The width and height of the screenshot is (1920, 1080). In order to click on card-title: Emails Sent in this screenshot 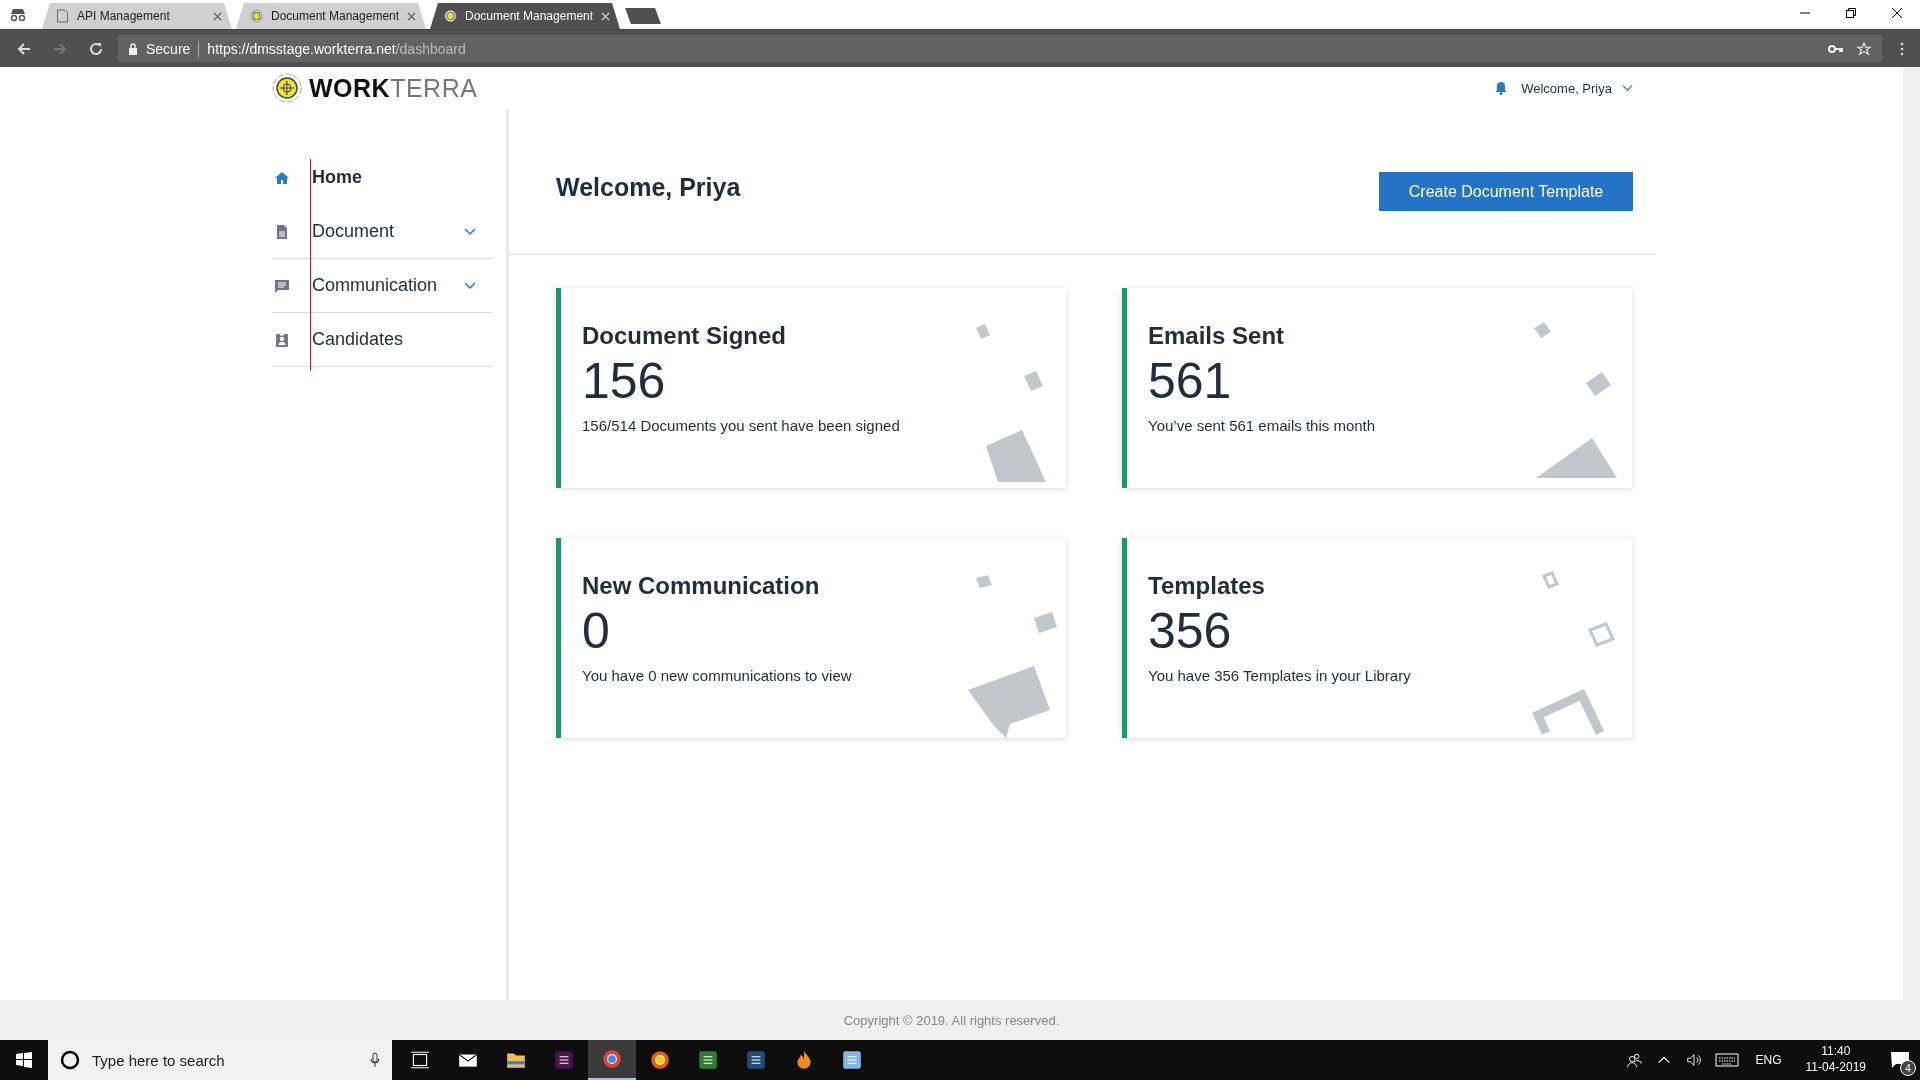, I will do `click(1217, 336)`.